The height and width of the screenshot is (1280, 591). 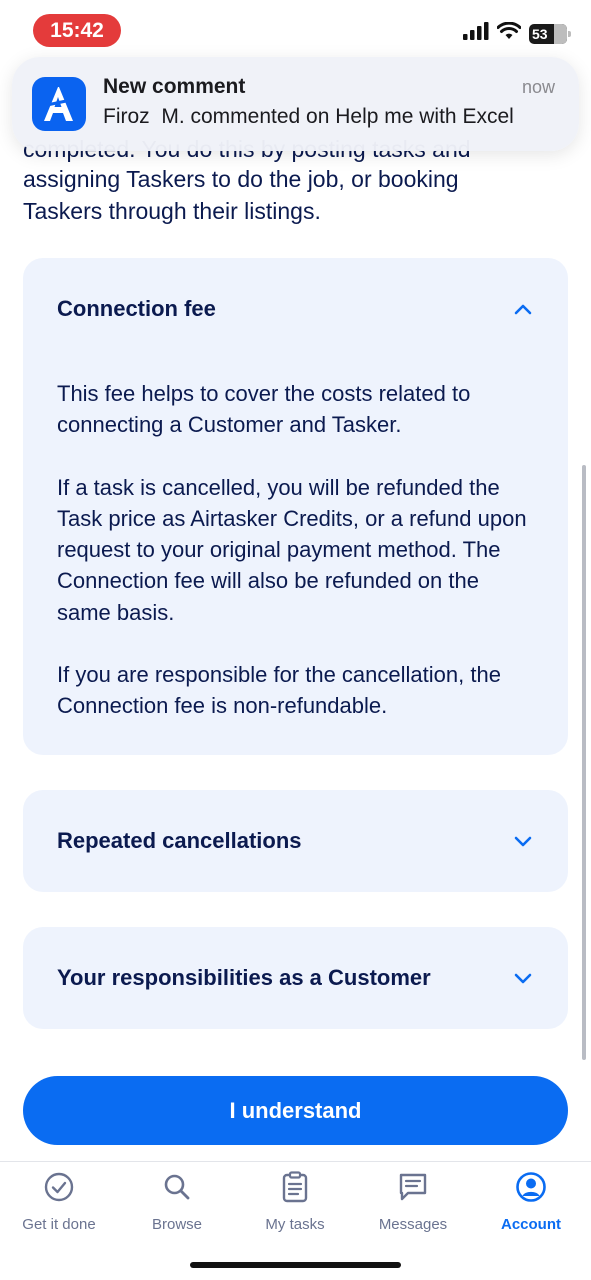 I want to click on nav-item-account: Account, so click(x=531, y=1205).